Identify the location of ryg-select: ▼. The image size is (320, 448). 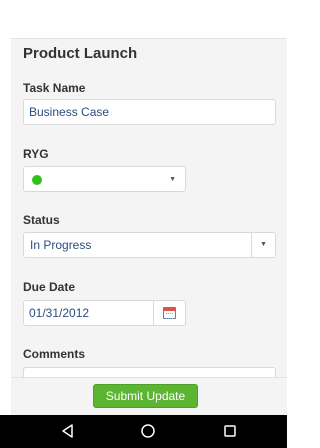
(104, 179).